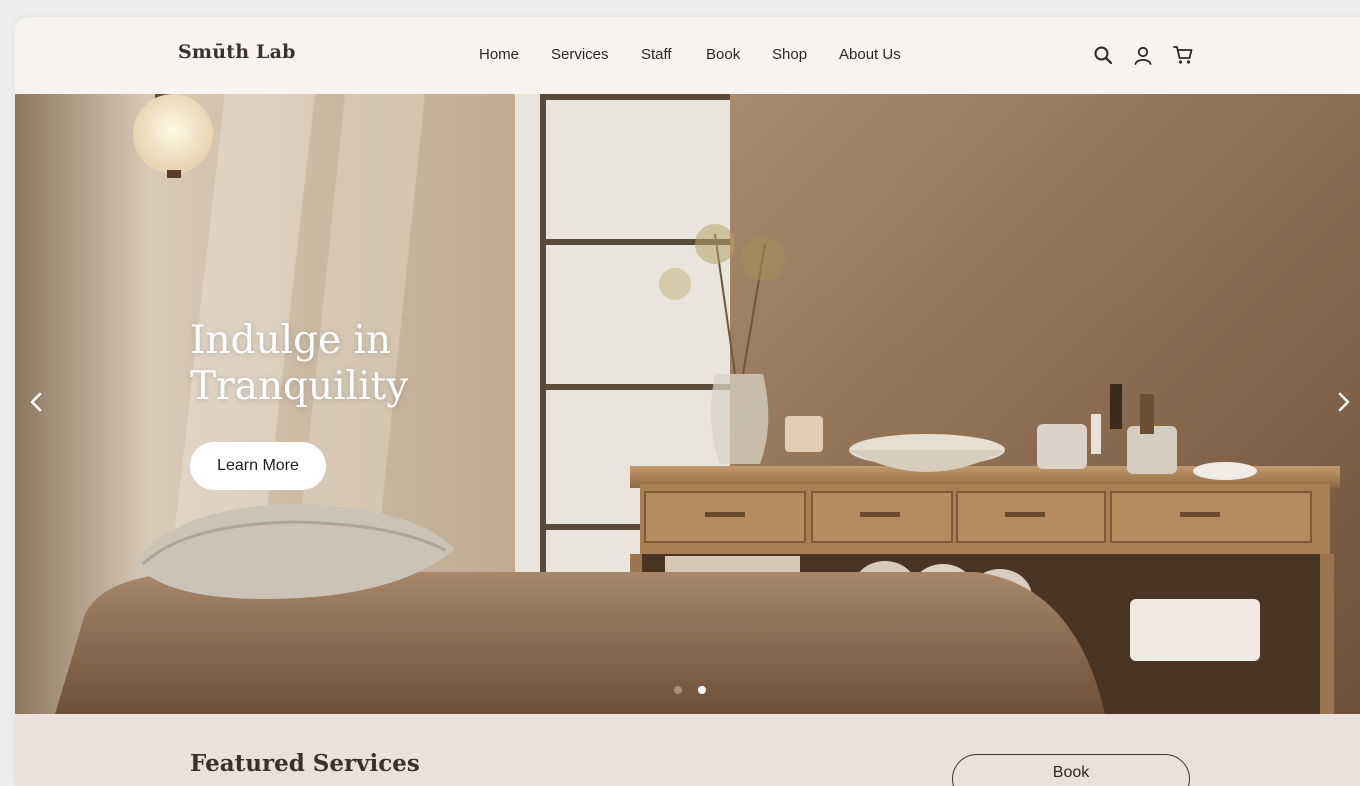 Image resolution: width=1360 pixels, height=786 pixels. I want to click on featured-services-section: Featured Services Book, so click(687, 750).